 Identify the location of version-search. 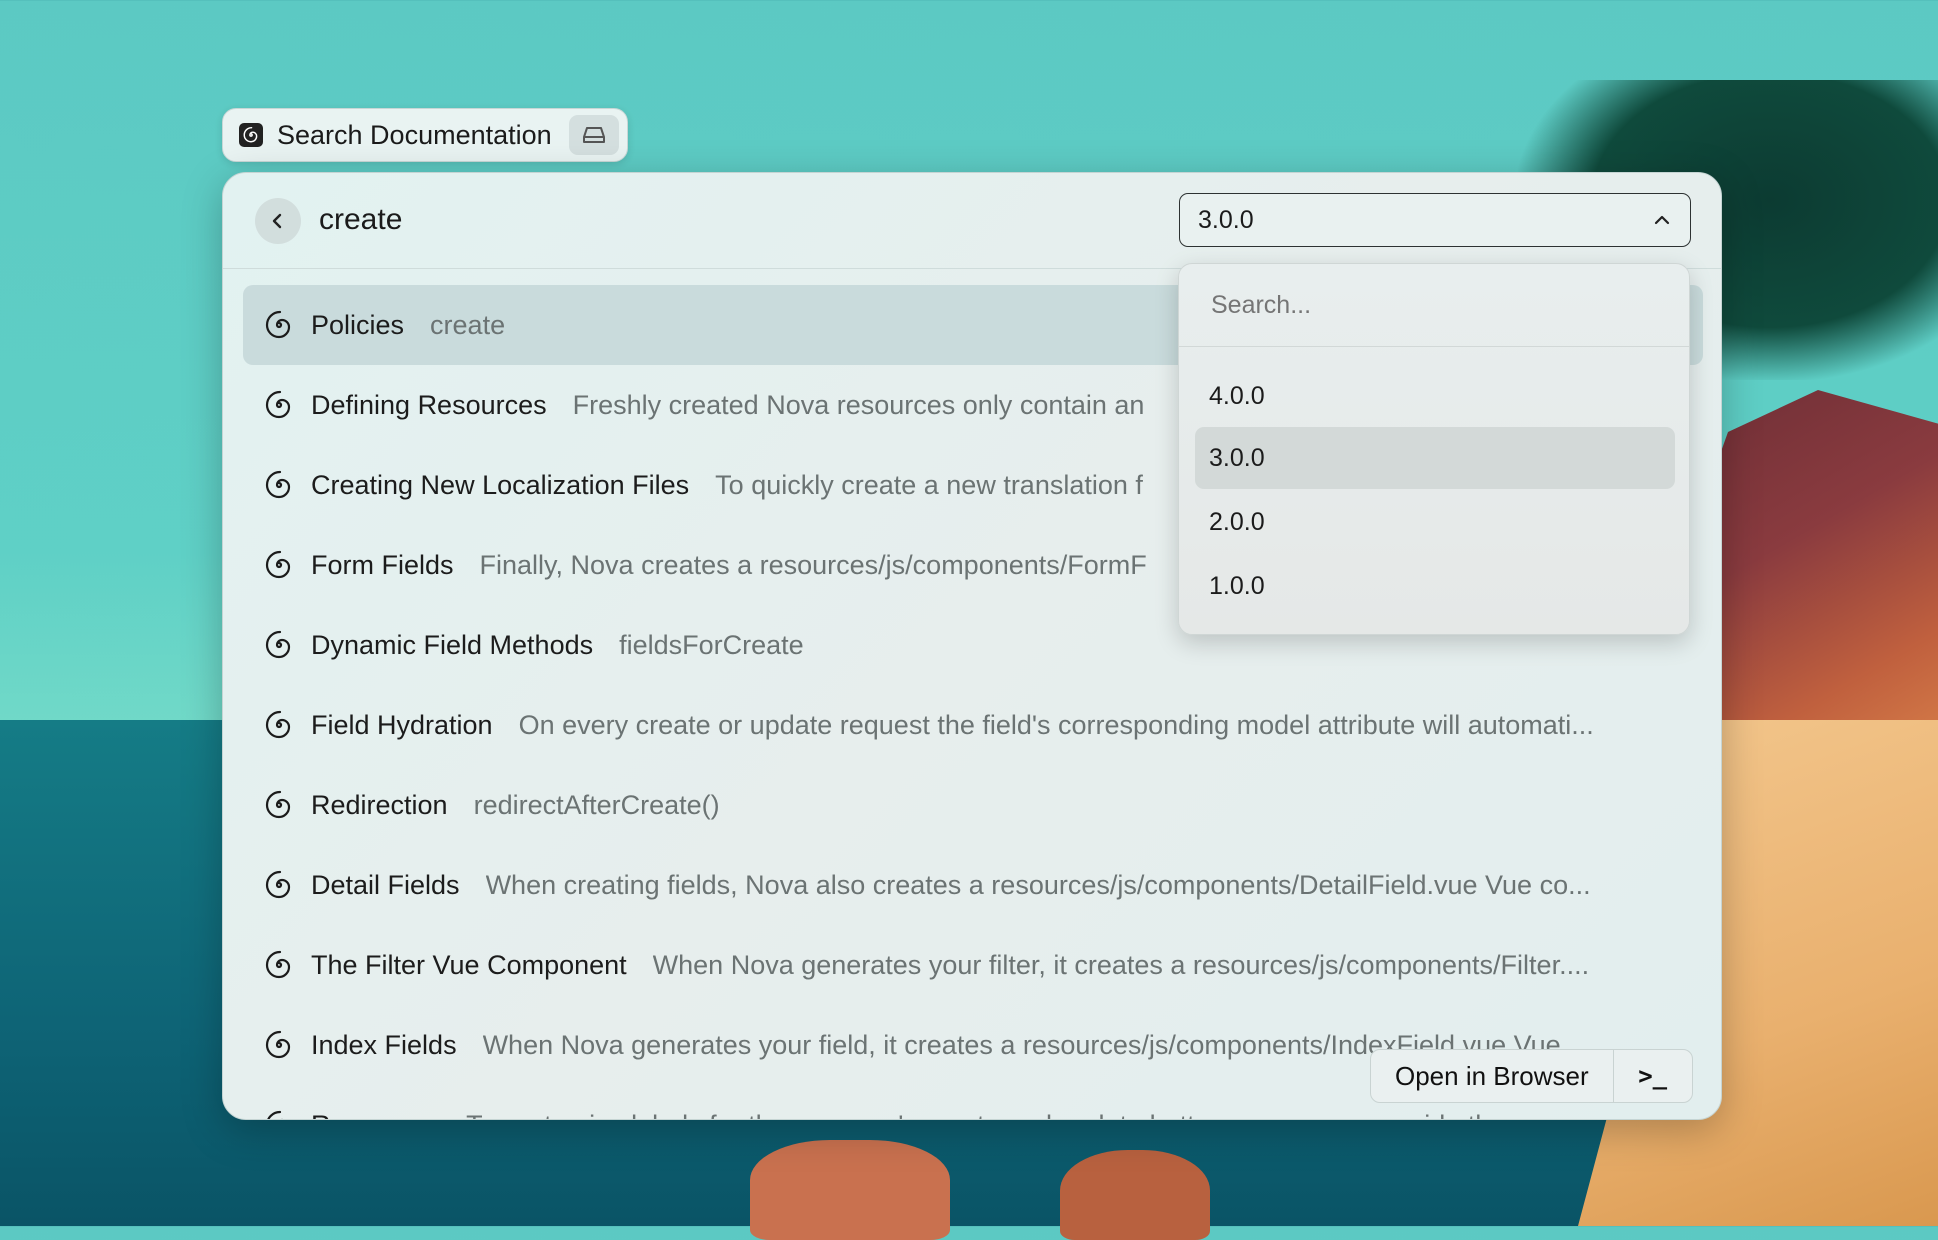
(1434, 305).